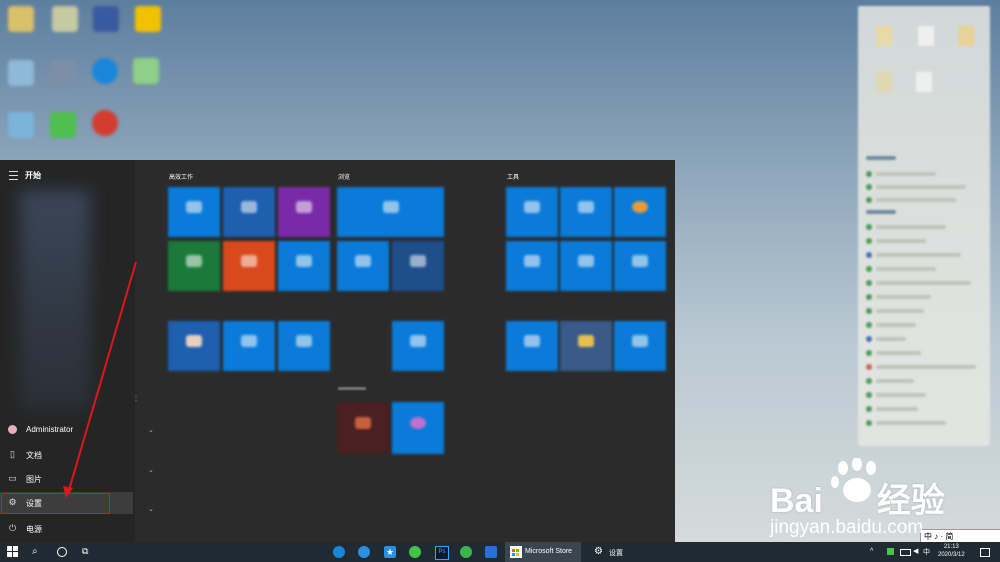  Describe the element at coordinates (598, 551) in the screenshot. I see `gear-icon: ⚙` at that location.